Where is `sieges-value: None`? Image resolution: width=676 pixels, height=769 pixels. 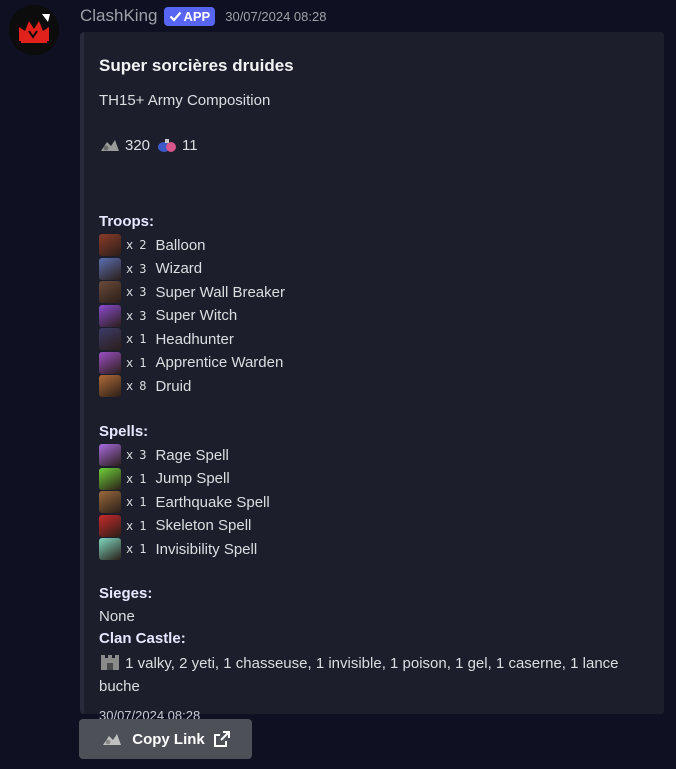
sieges-value: None is located at coordinates (117, 616).